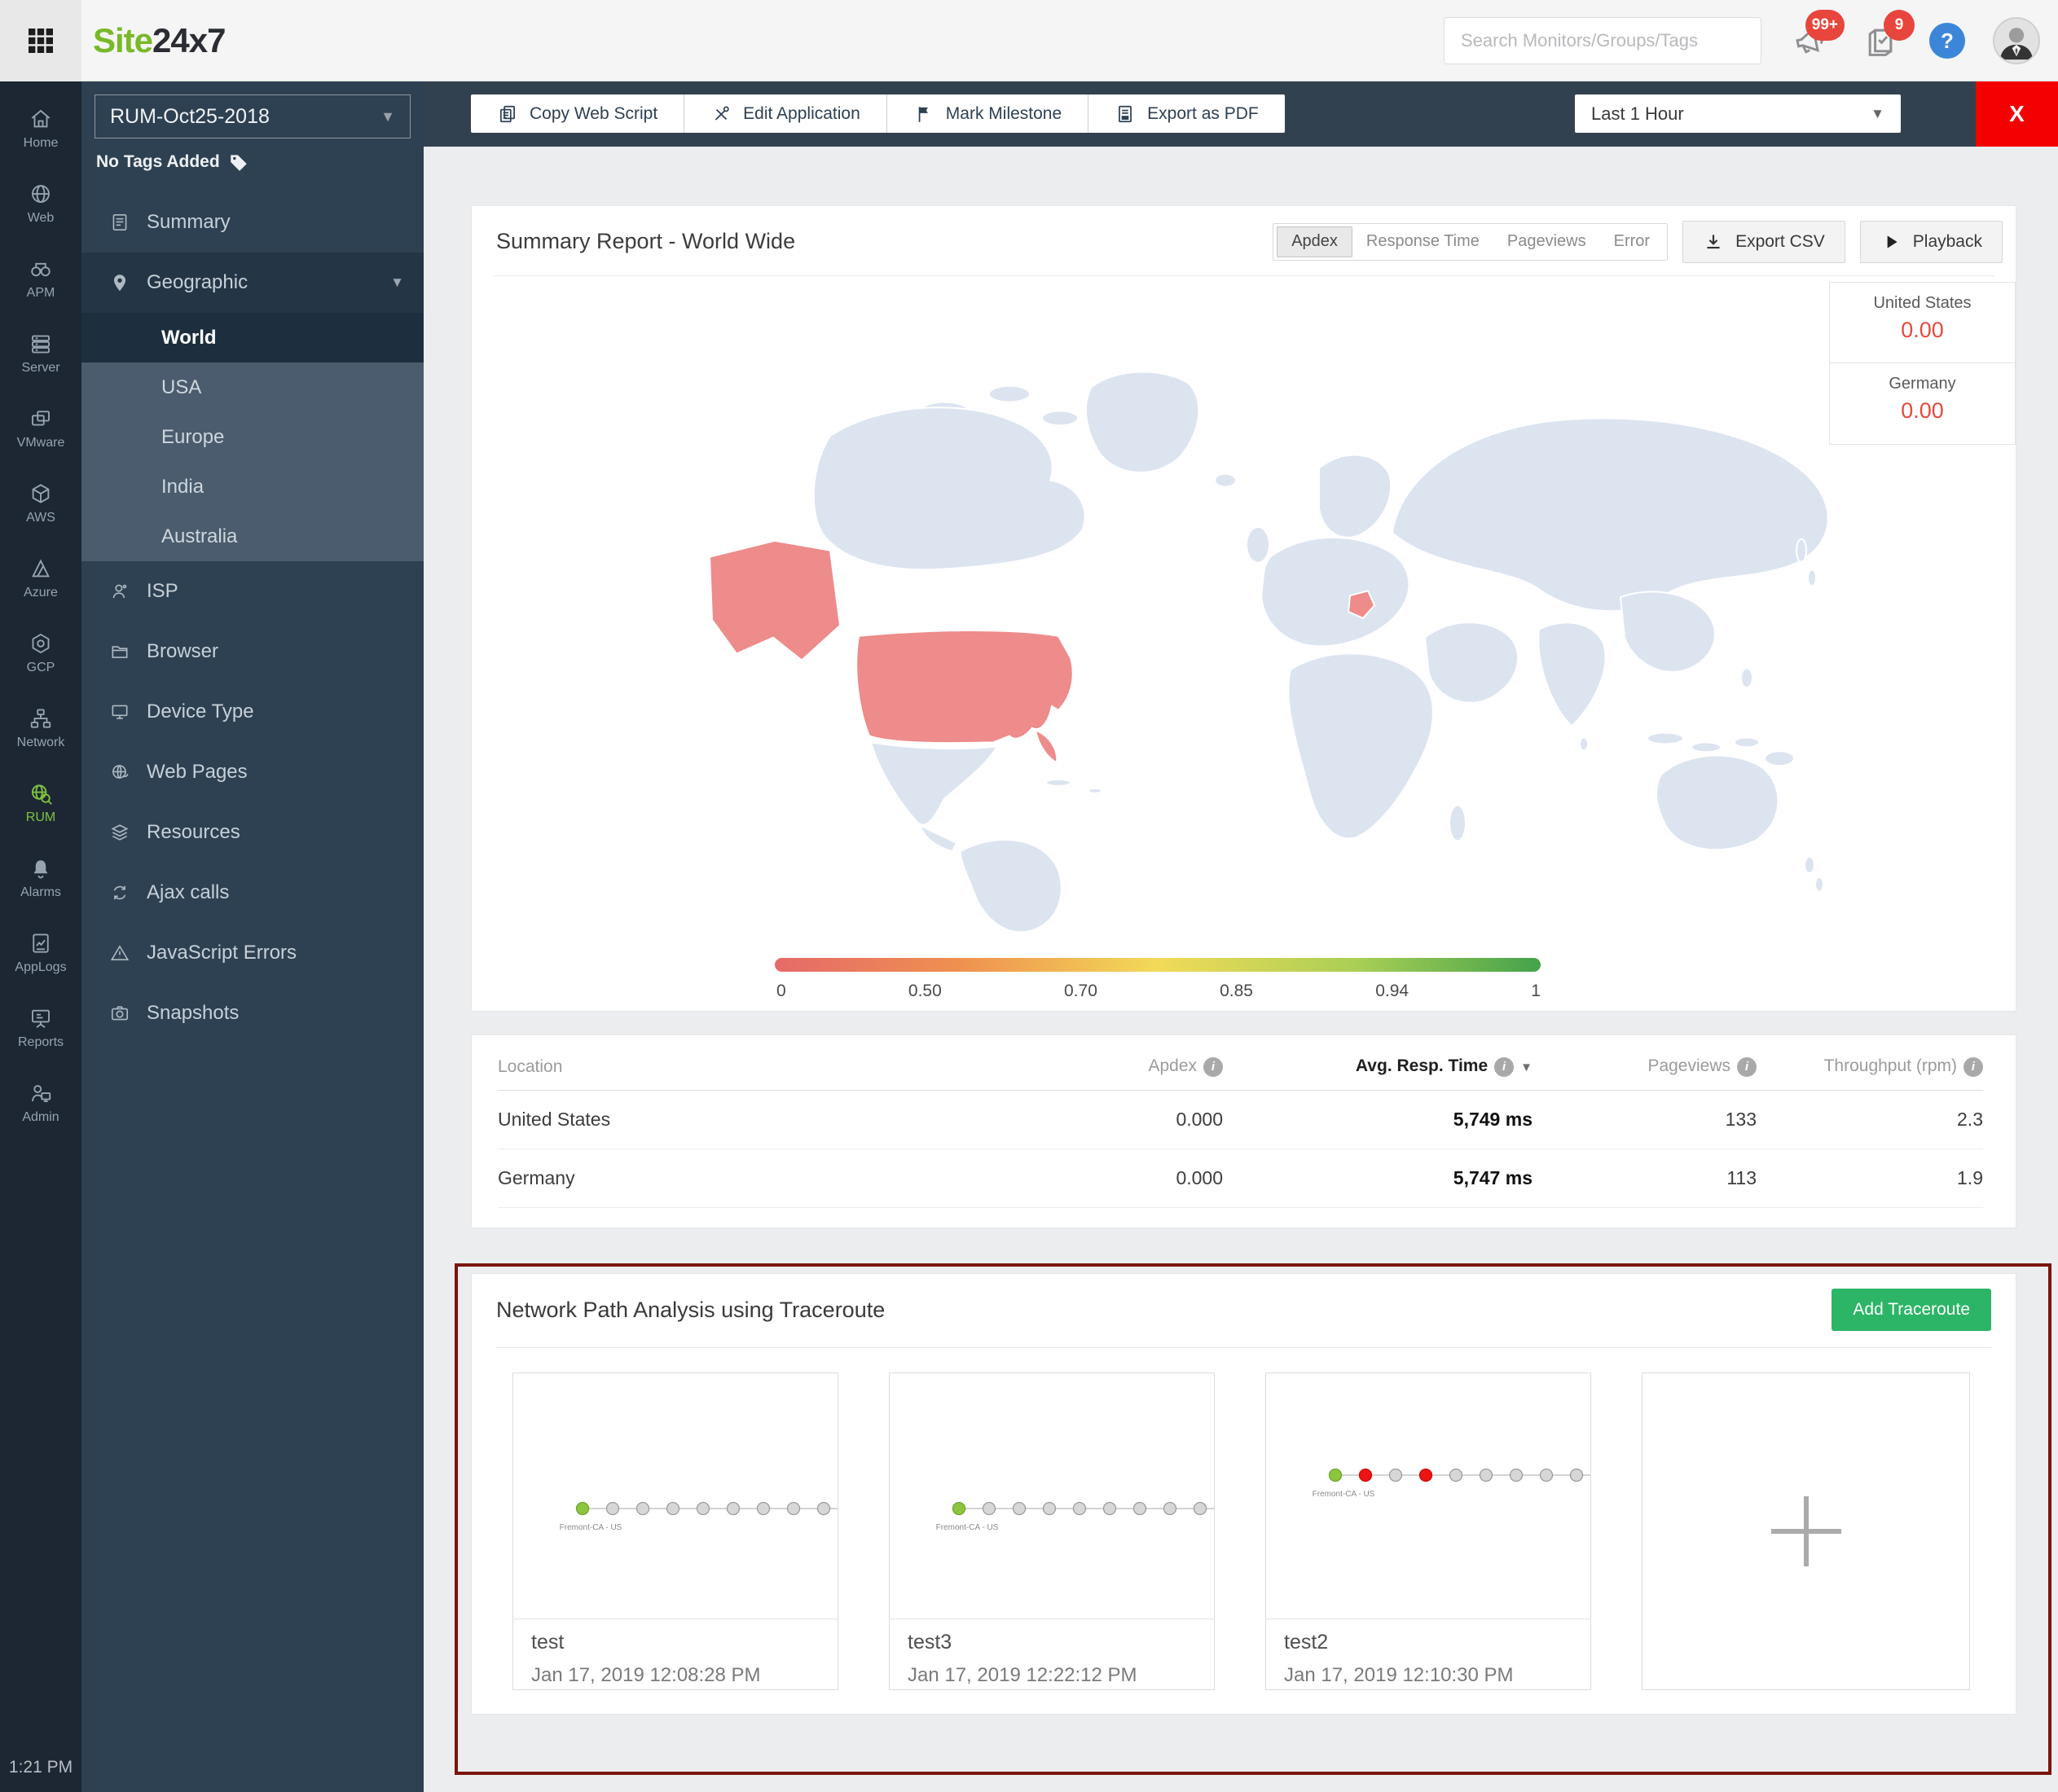  Describe the element at coordinates (1911, 1310) in the screenshot. I see `add-traceroute-button: Add Traceroute` at that location.